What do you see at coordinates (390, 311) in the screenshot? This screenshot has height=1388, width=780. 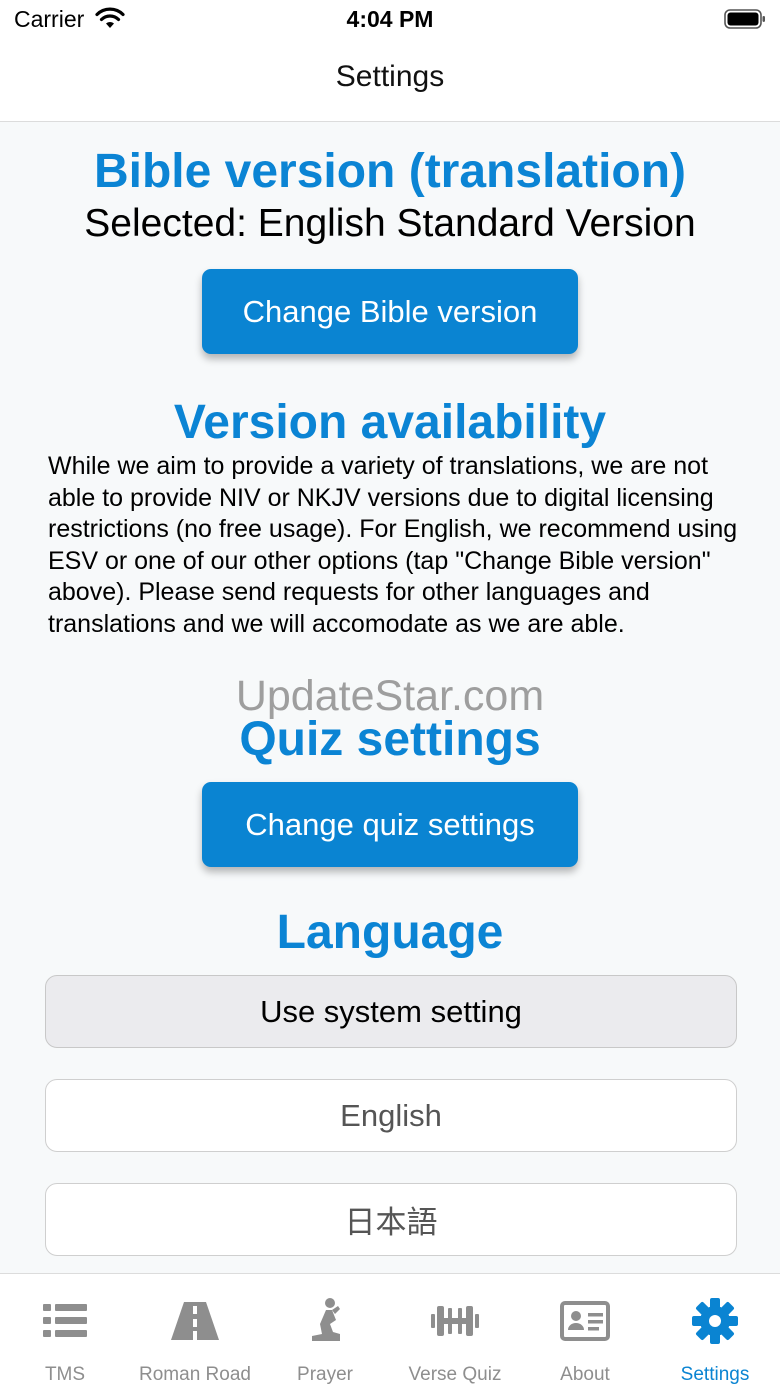 I see `change-bible-version-button: Change Bible version` at bounding box center [390, 311].